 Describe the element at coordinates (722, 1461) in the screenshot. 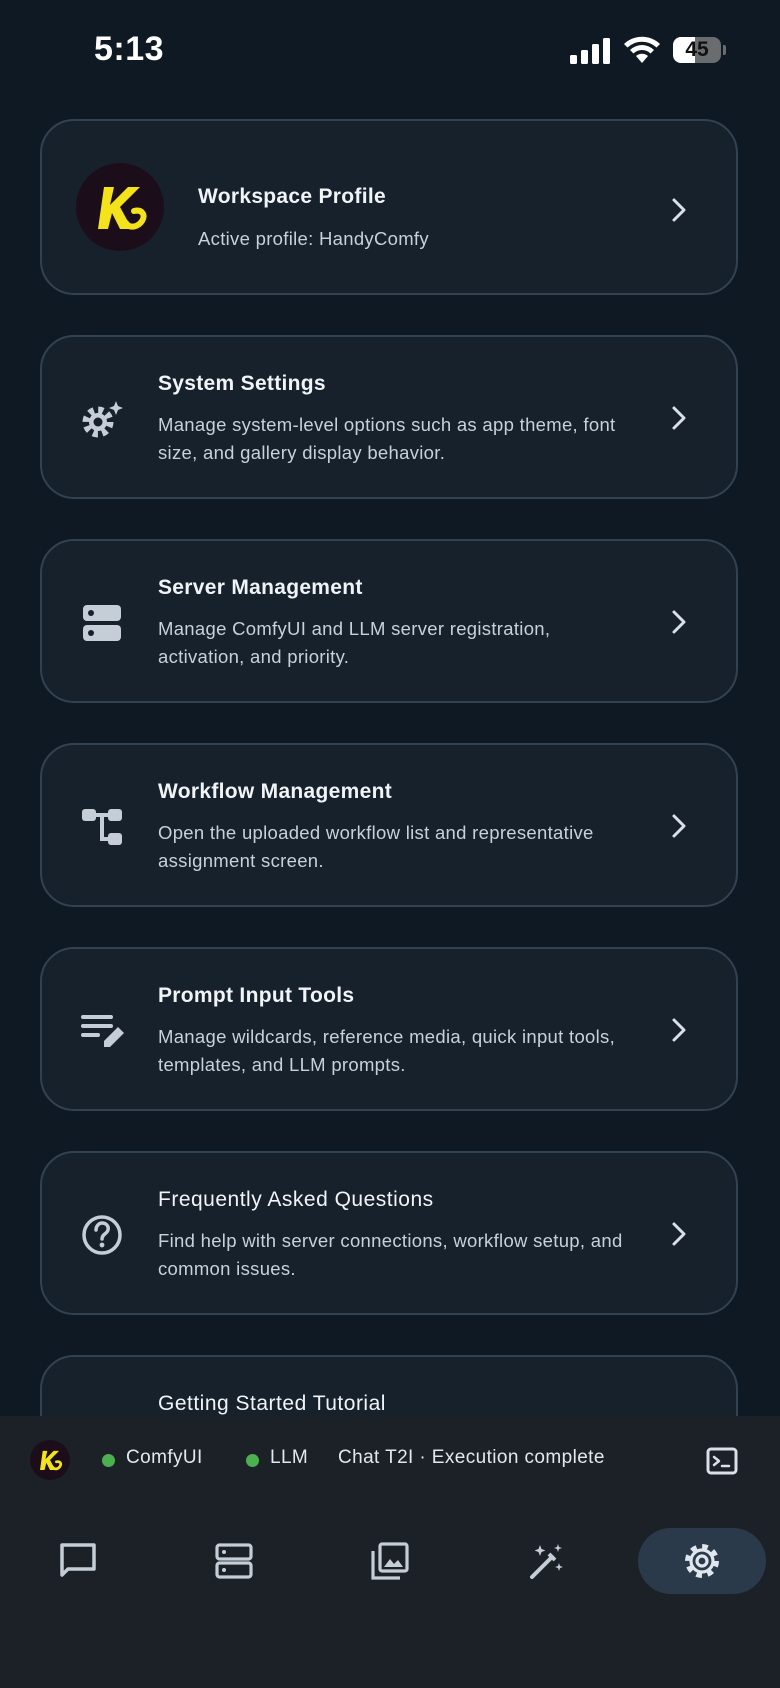

I see `terminal-icon` at that location.